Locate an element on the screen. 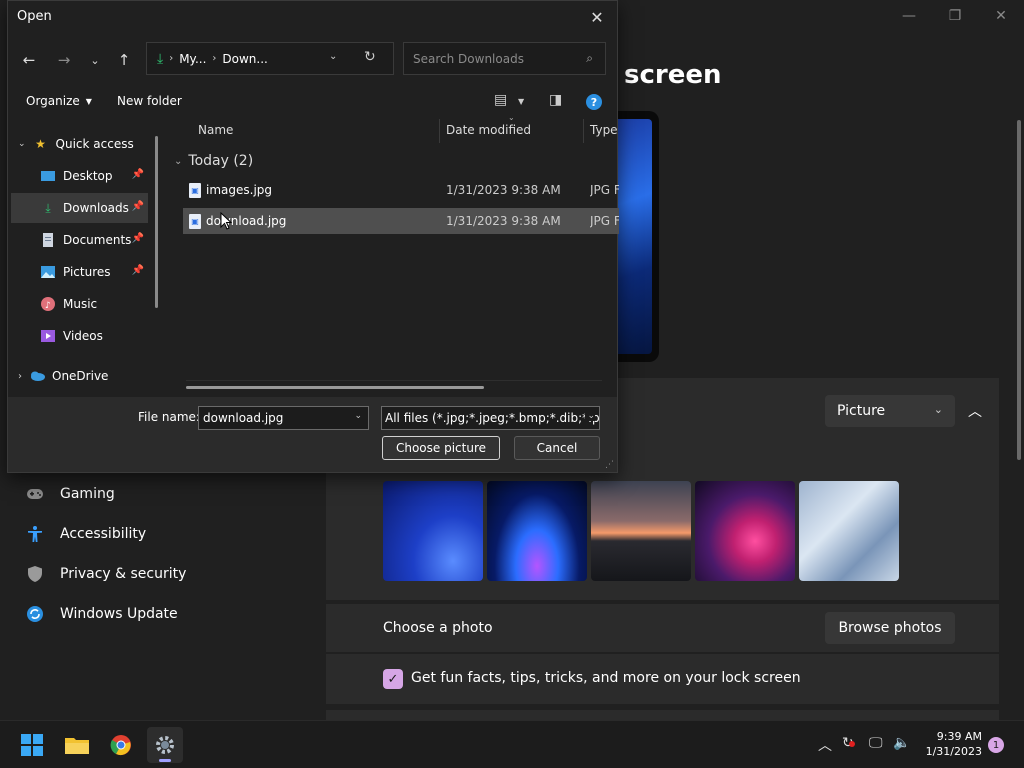 Image resolution: width=1024 pixels, height=768 pixels. search-icon: ⌕ is located at coordinates (589, 58).